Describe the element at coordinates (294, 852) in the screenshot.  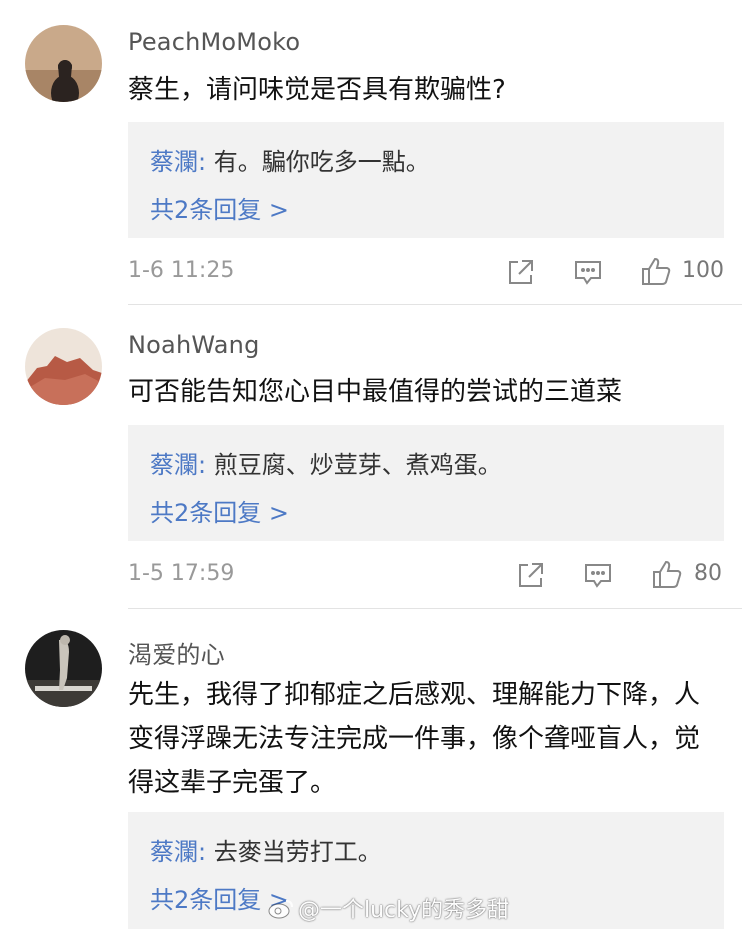
I see `reply-text: 去麥当劳打工。` at that location.